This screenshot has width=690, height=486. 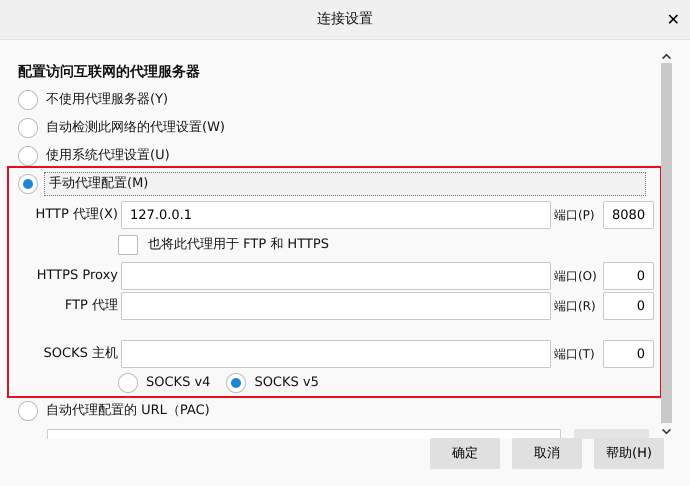 I want to click on dialog-button: 取消, so click(x=547, y=453).